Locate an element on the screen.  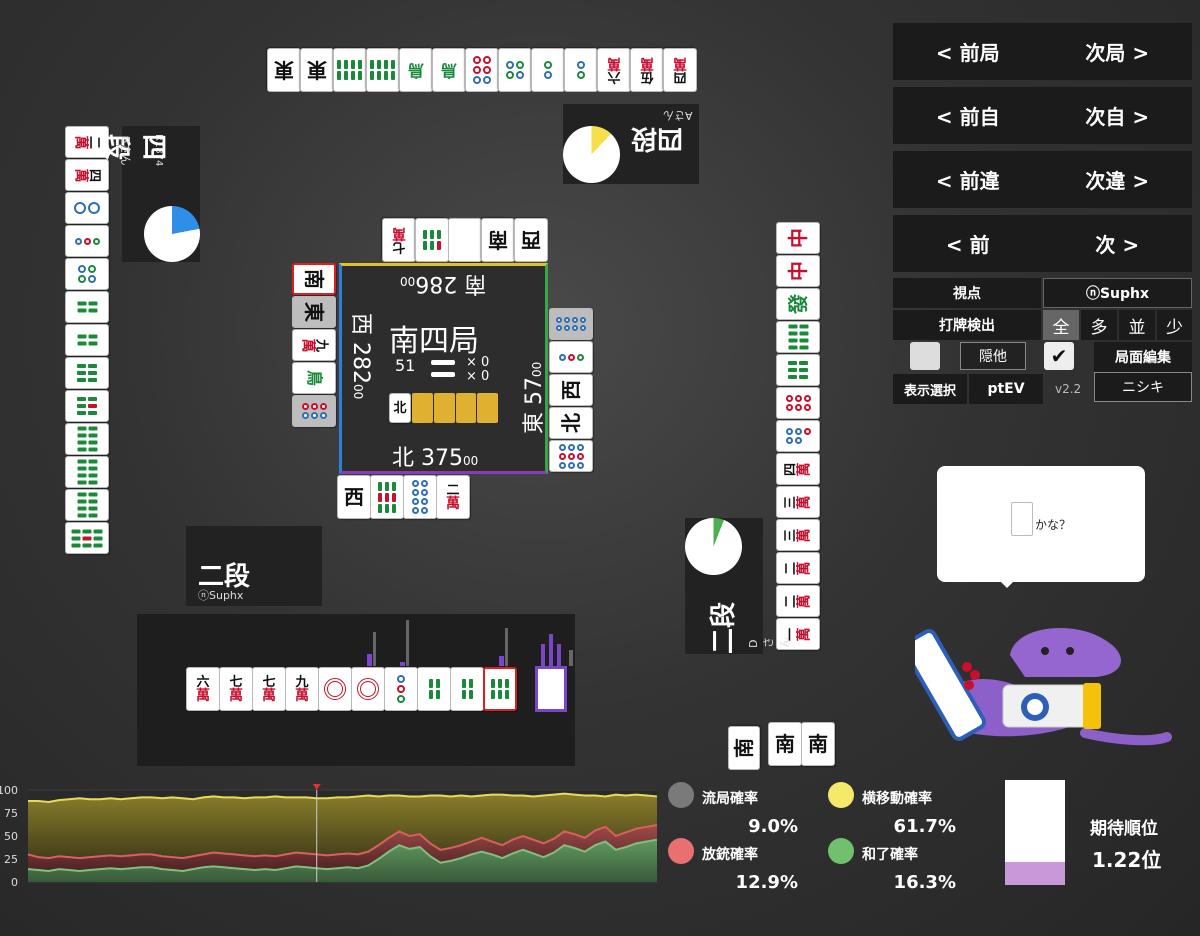
viewpoint-select: ⓝSuphx is located at coordinates (1117, 293).